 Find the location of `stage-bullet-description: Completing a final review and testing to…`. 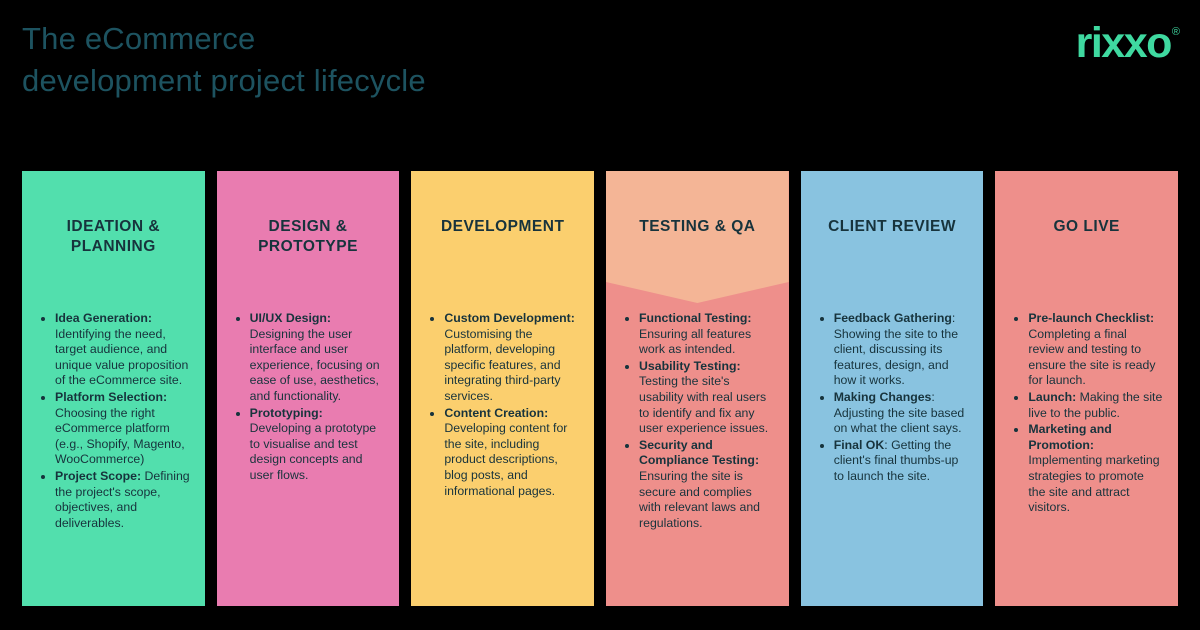

stage-bullet-description: Completing a final review and testing to… is located at coordinates (1092, 357).